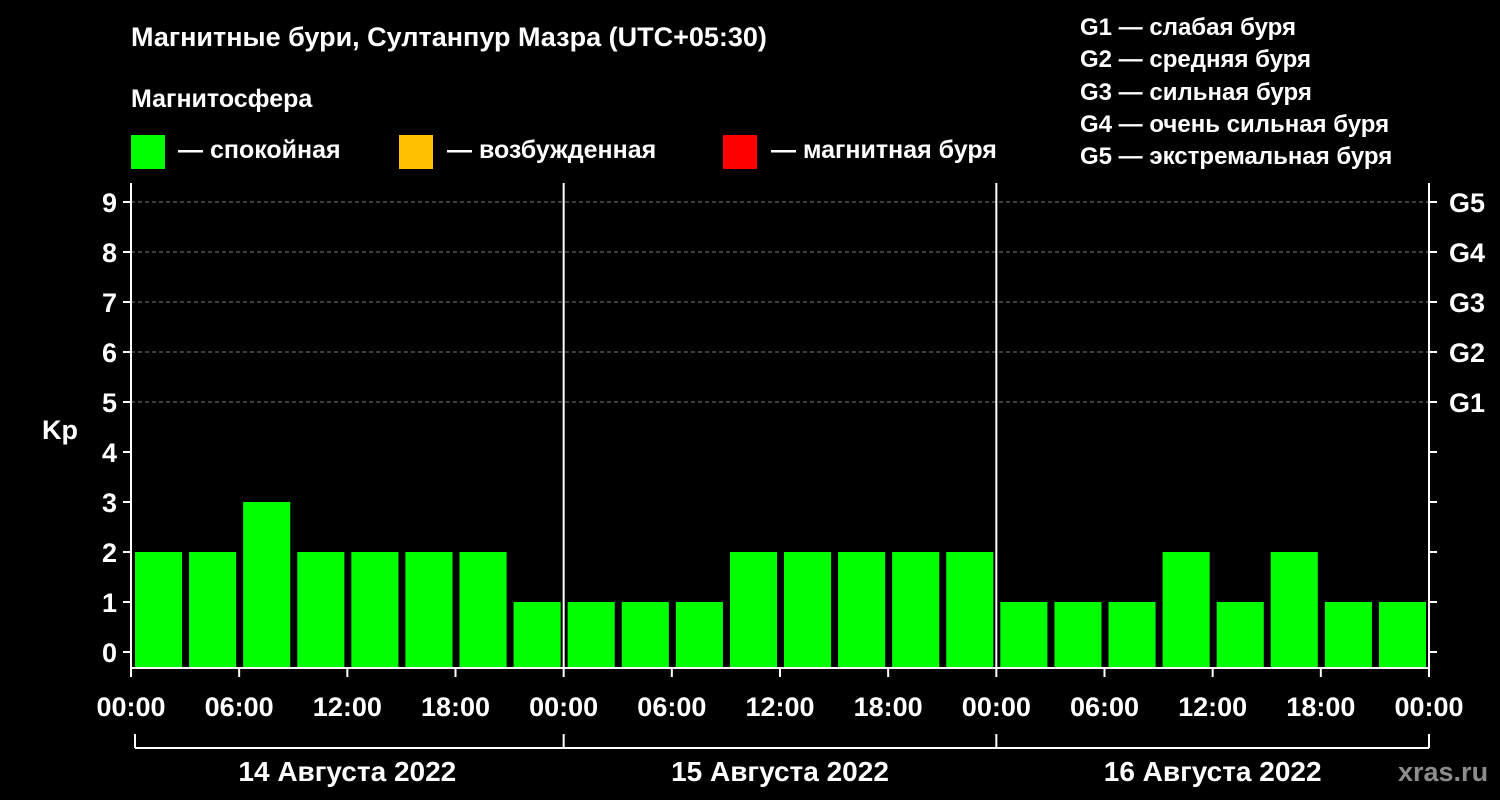  Describe the element at coordinates (109, 303) in the screenshot. I see `y-tick-label: 7` at that location.